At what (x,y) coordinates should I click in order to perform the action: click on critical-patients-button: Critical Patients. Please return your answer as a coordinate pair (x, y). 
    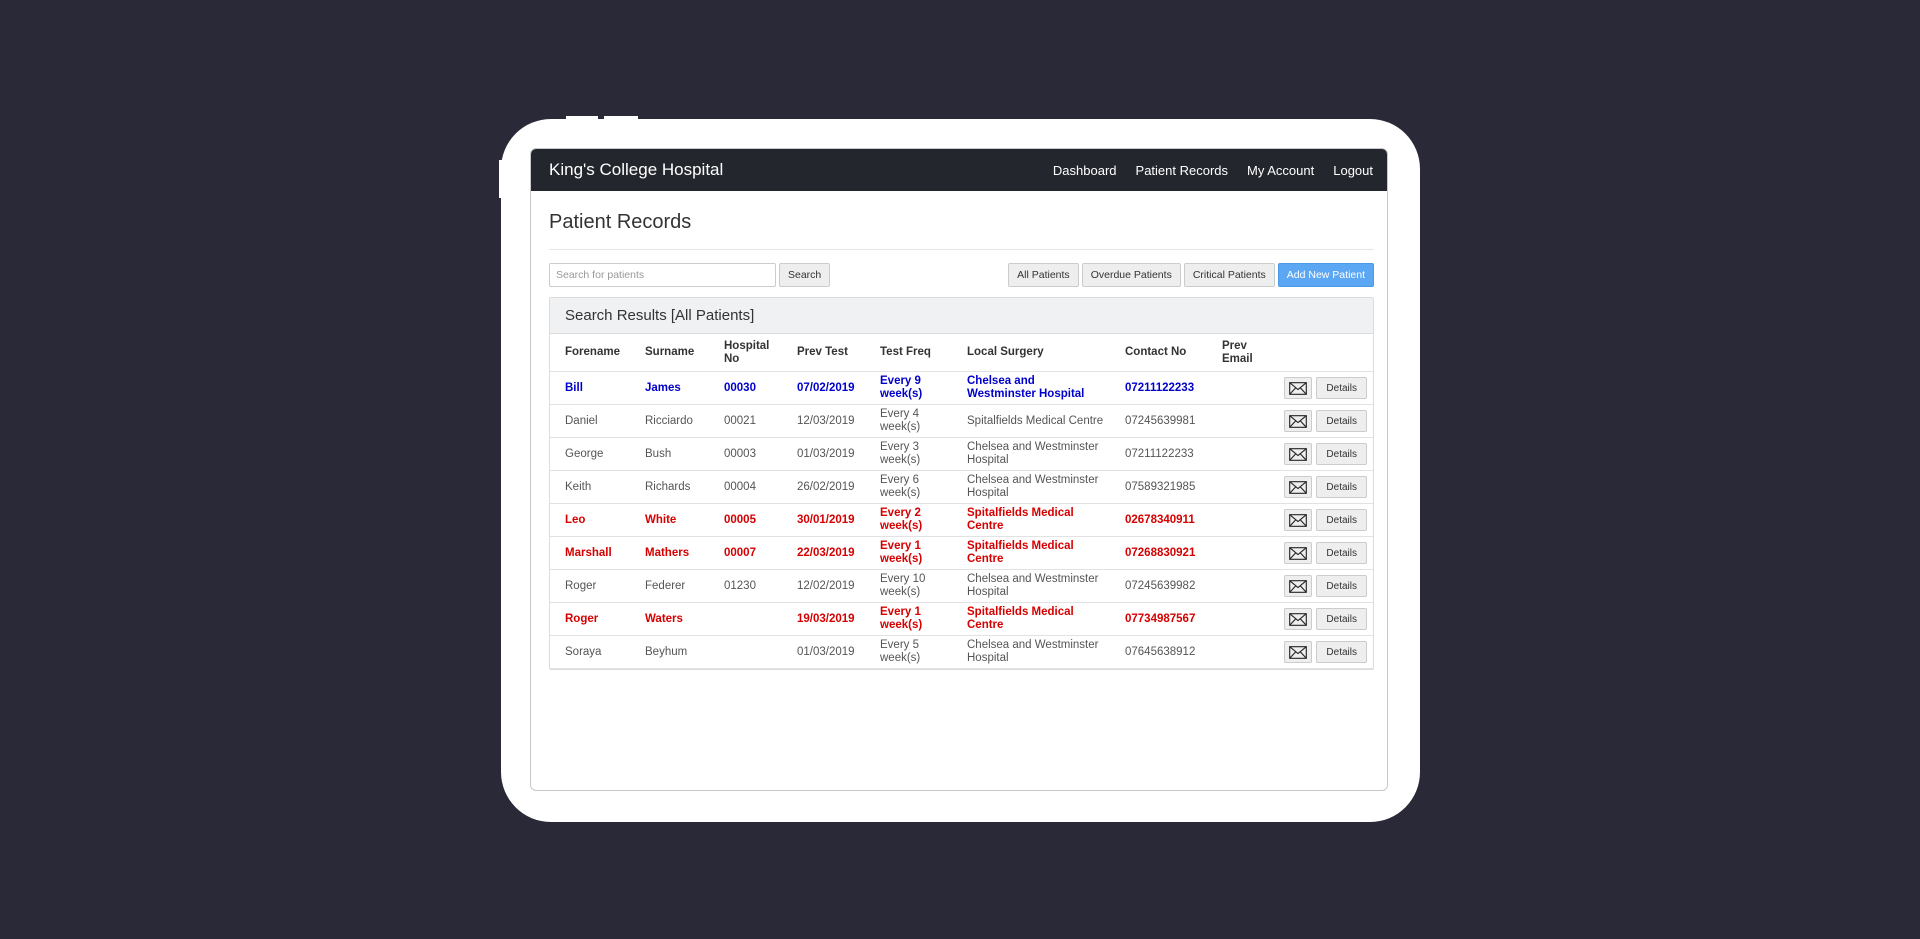
    Looking at the image, I should click on (1229, 275).